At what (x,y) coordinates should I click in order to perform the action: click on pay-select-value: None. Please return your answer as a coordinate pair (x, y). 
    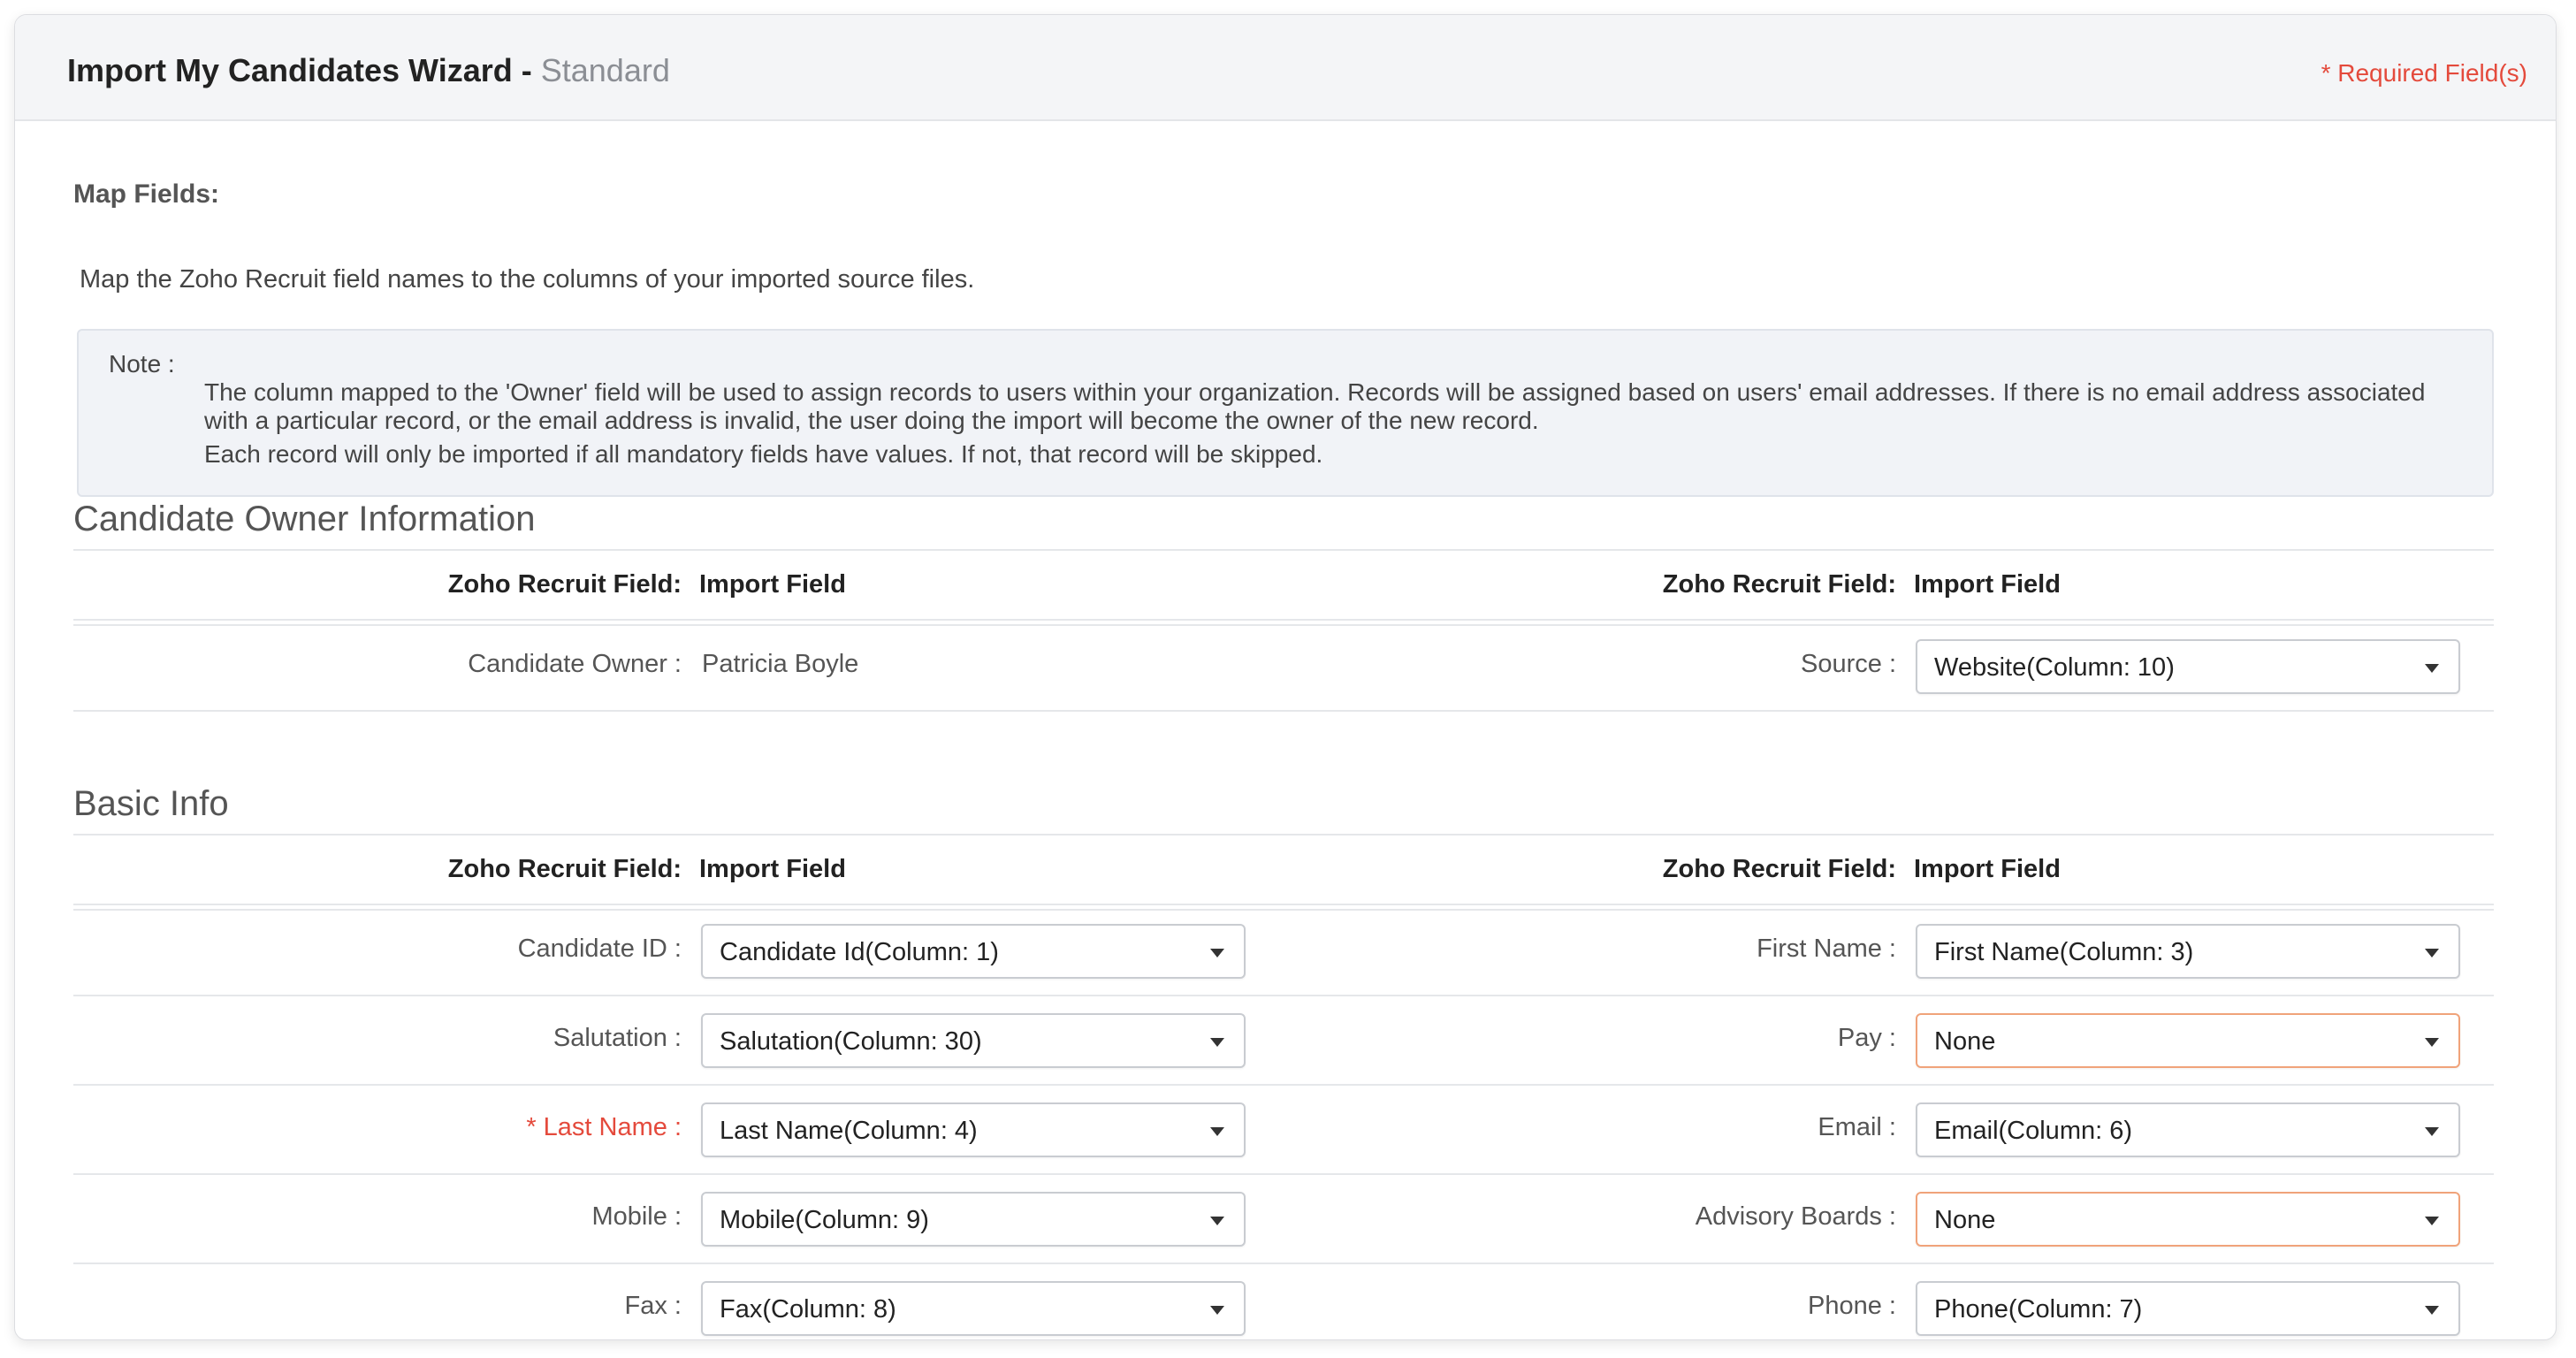
    Looking at the image, I should click on (1965, 1041).